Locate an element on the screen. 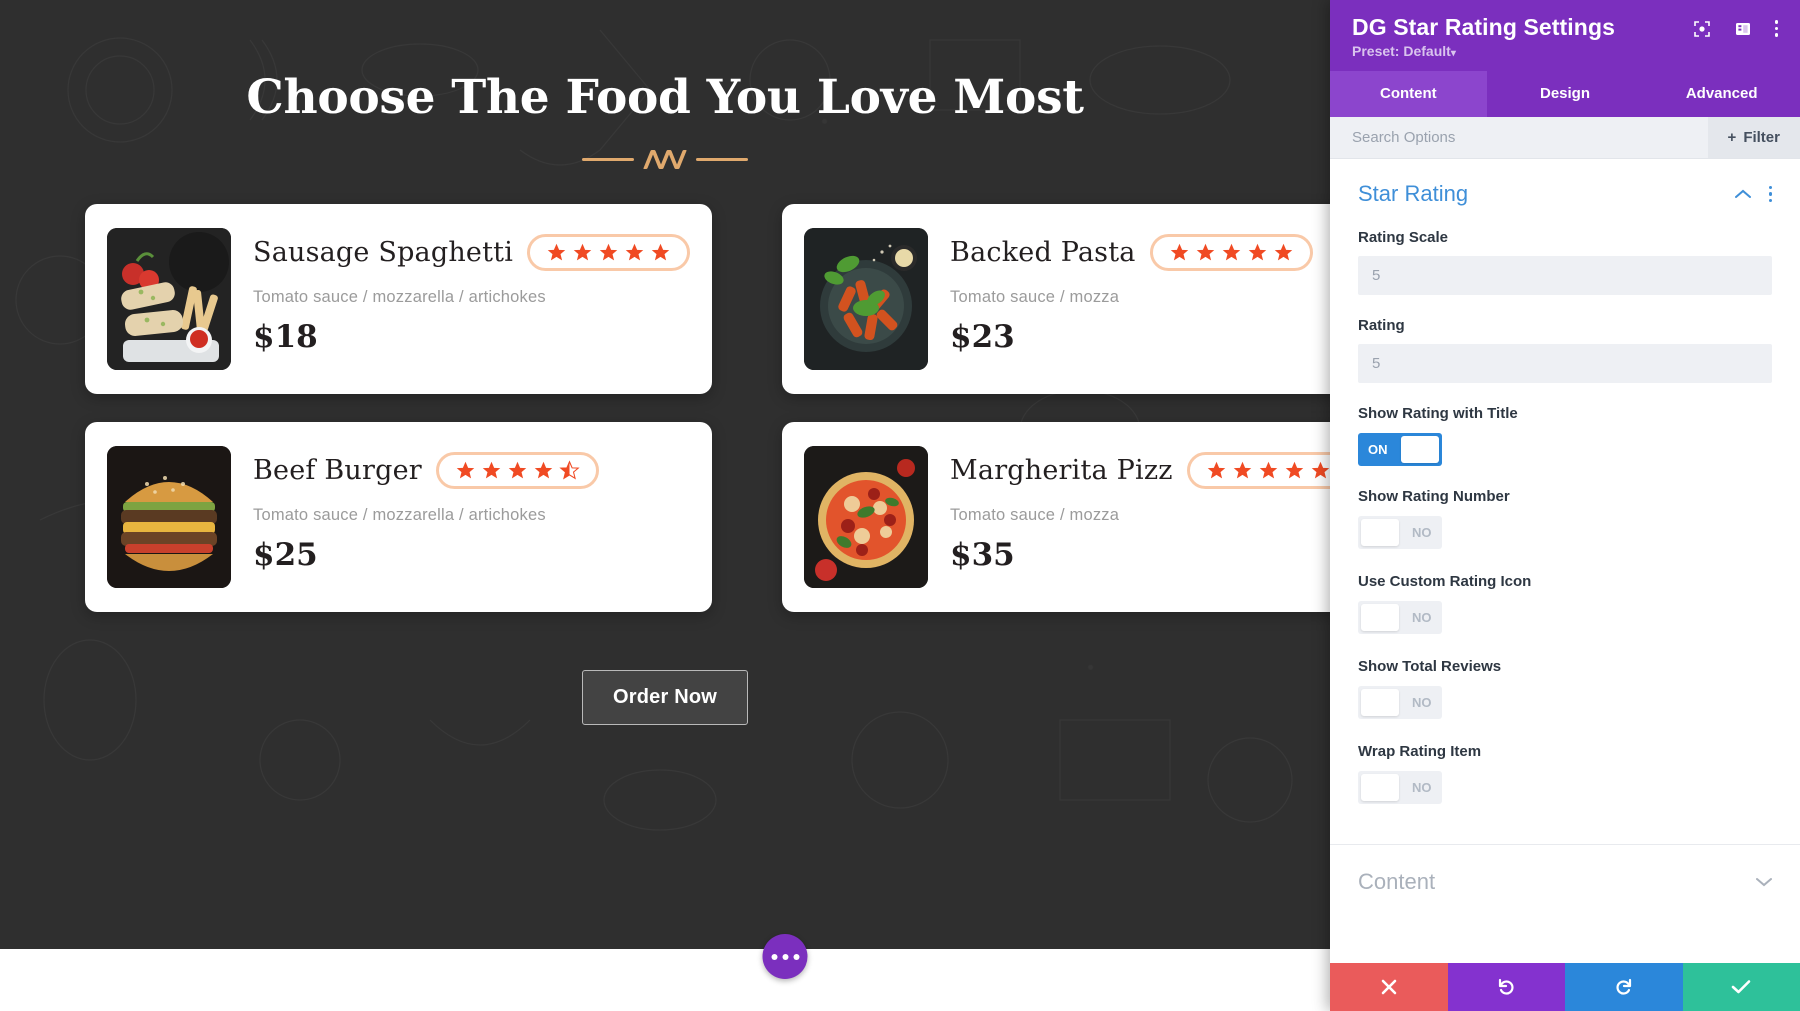  layout-icon is located at coordinates (1743, 28).